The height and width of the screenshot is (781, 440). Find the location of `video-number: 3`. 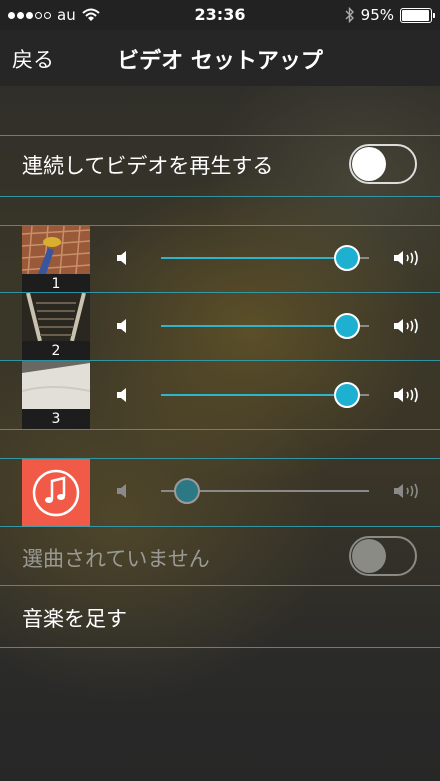

video-number: 3 is located at coordinates (56, 419).